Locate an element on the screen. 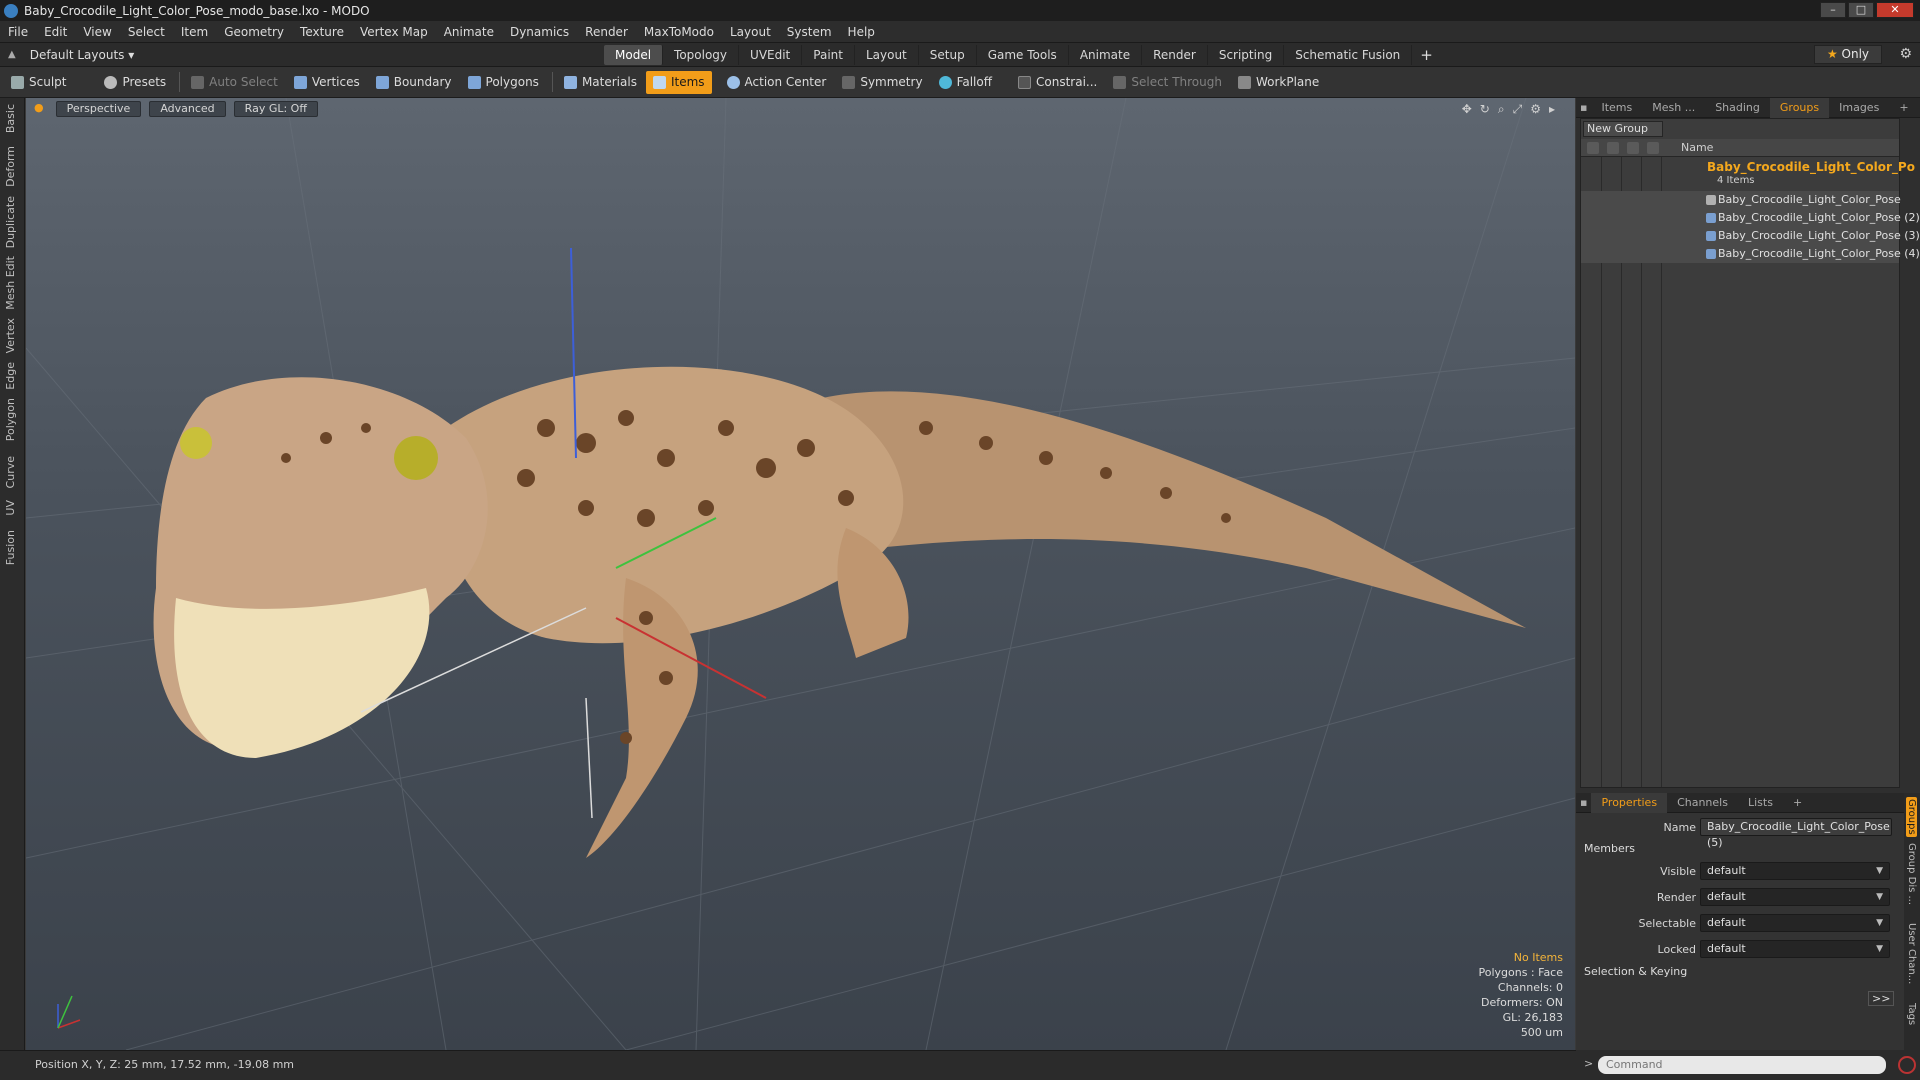 The height and width of the screenshot is (1080, 1920). ray-gl-button: Ray GL: Off is located at coordinates (275, 109).